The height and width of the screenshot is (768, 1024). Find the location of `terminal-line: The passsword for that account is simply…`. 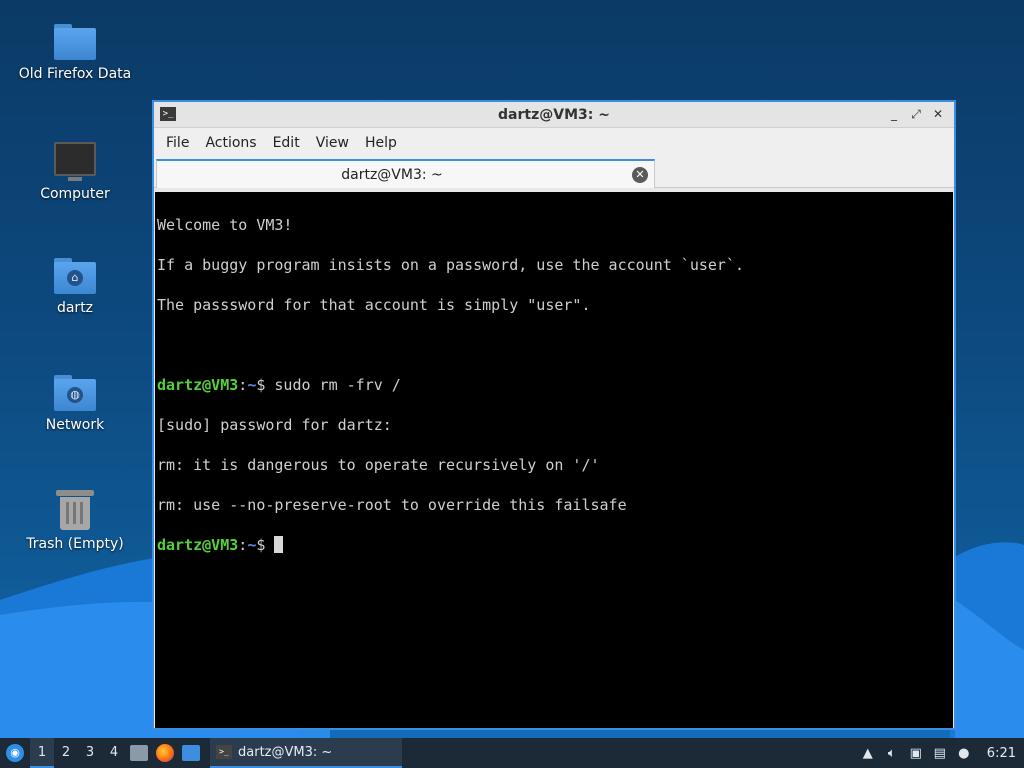

terminal-line: The passsword for that account is simply… is located at coordinates (374, 305).